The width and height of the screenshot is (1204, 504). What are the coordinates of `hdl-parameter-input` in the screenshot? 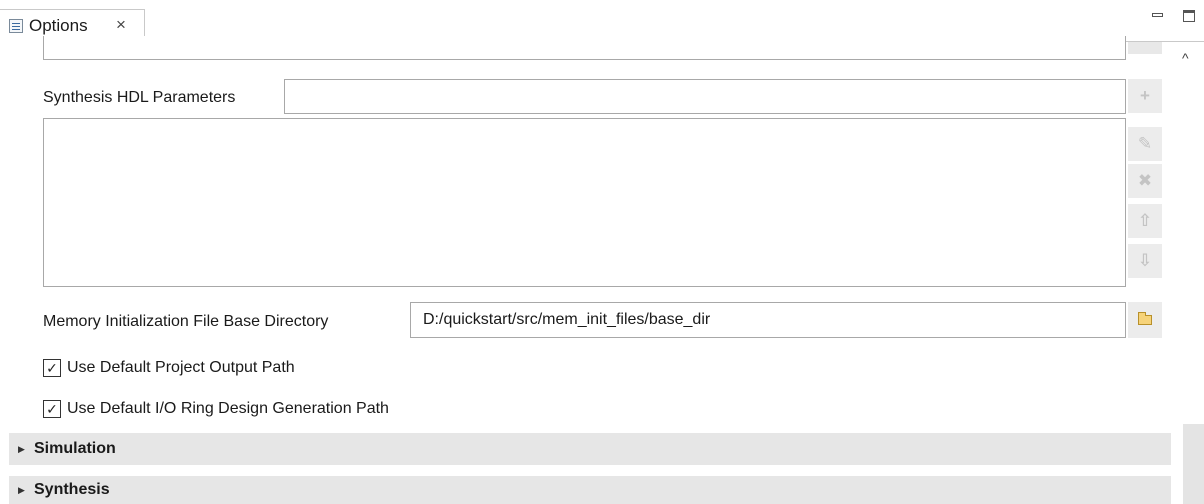 It's located at (705, 96).